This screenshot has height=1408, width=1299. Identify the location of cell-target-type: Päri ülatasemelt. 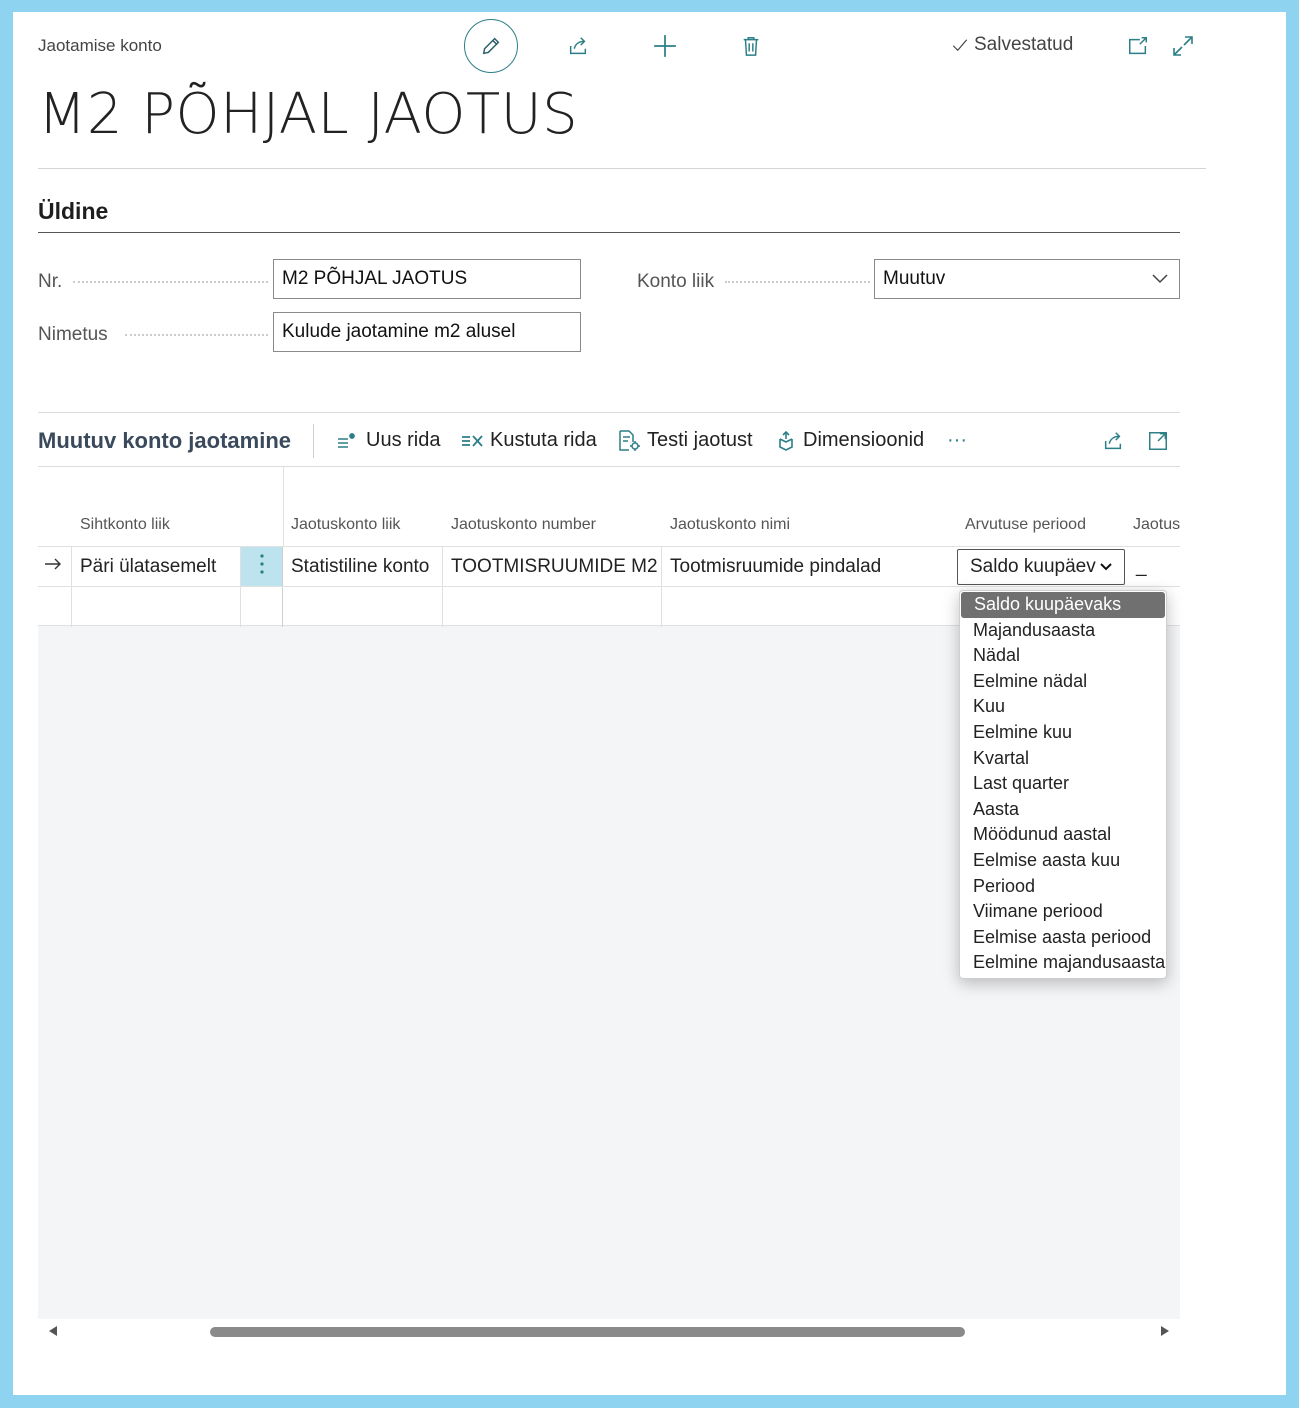
(156, 567).